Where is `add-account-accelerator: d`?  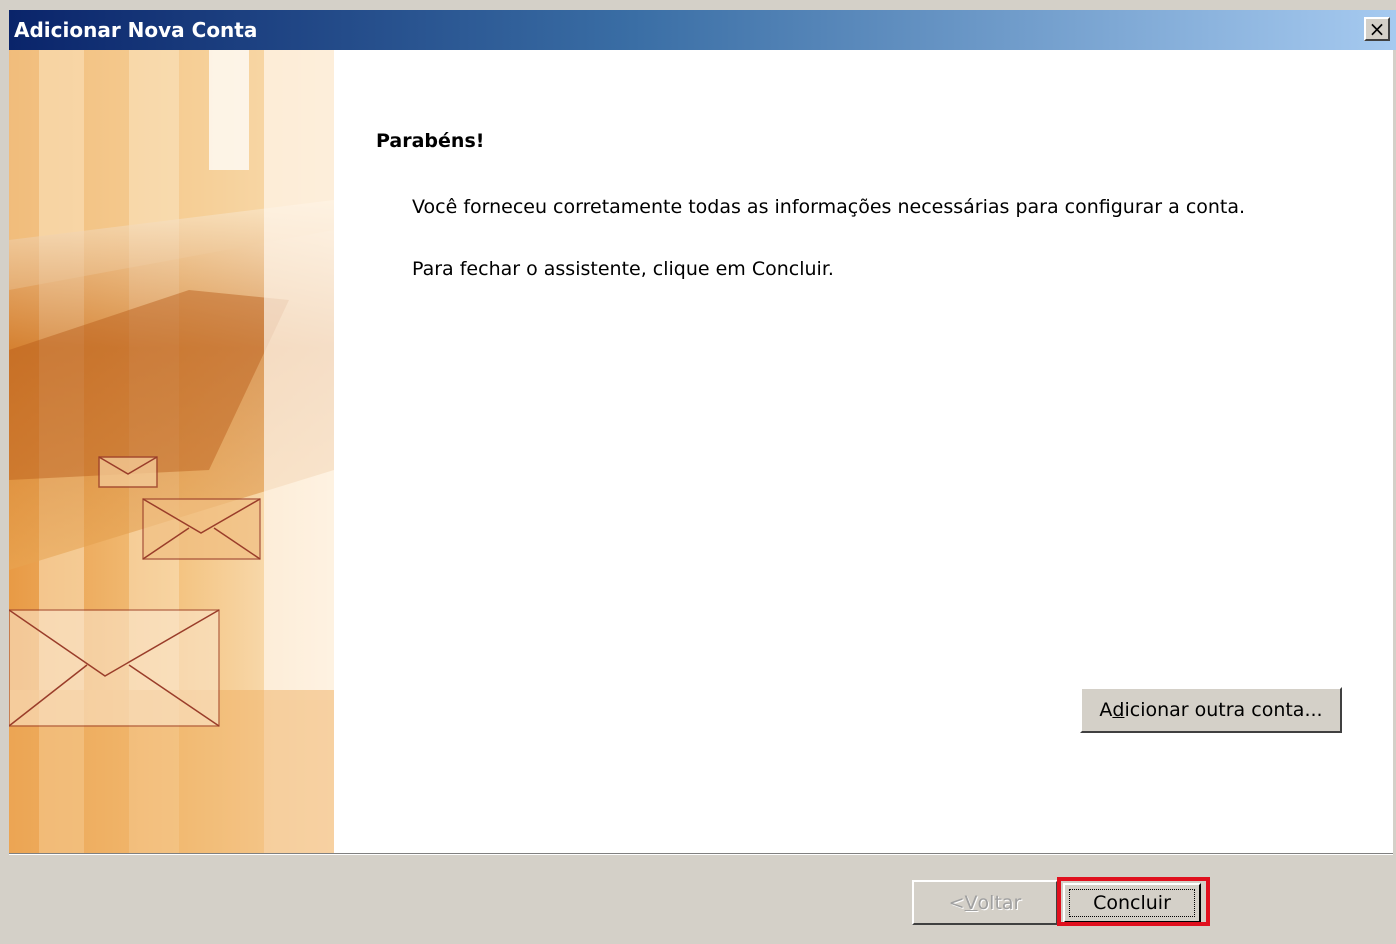
add-account-accelerator: d is located at coordinates (1118, 710).